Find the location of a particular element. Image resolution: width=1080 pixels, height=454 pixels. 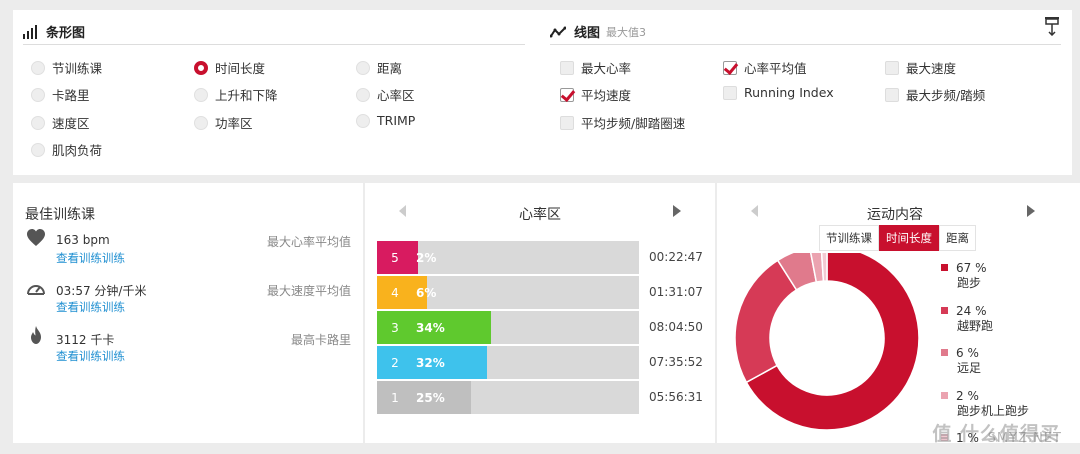

tab-sessions: 节训练课 is located at coordinates (849, 238).